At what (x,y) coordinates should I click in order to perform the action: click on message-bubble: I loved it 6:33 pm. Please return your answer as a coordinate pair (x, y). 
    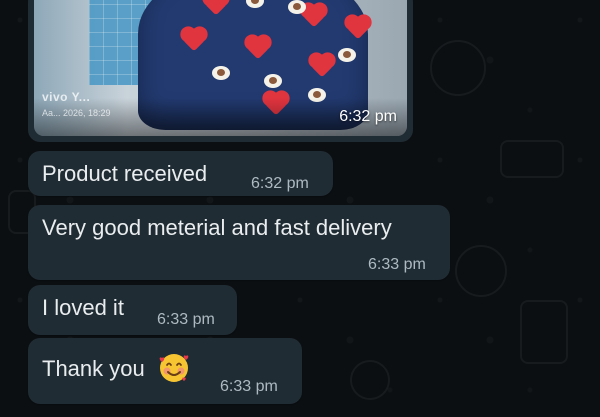
    Looking at the image, I should click on (132, 310).